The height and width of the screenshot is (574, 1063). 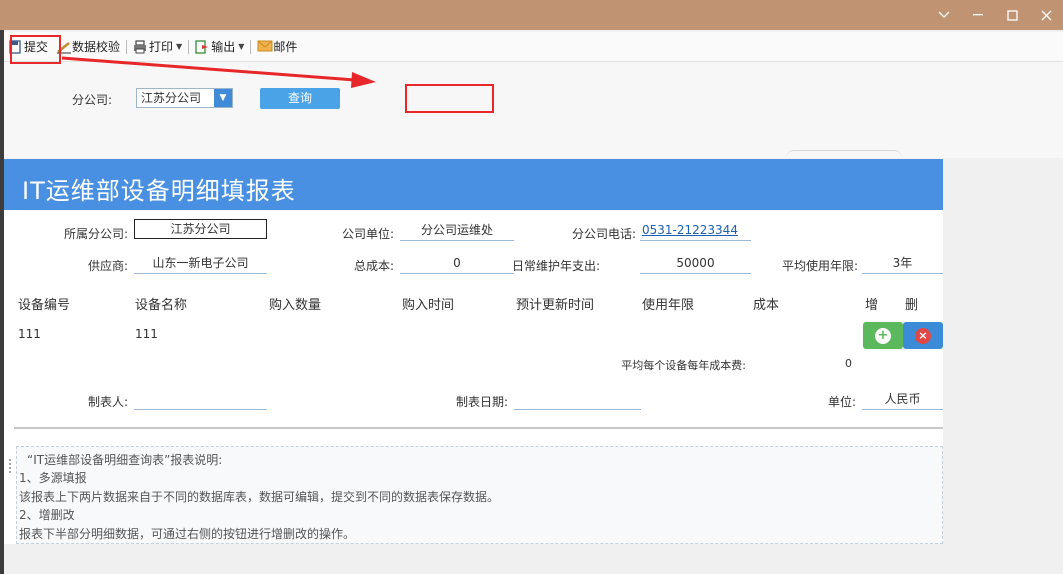 What do you see at coordinates (187, 534) in the screenshot?
I see `note-line: 报表下半部分明细数据，可通过右侧的按钮进行增删改的操作。` at bounding box center [187, 534].